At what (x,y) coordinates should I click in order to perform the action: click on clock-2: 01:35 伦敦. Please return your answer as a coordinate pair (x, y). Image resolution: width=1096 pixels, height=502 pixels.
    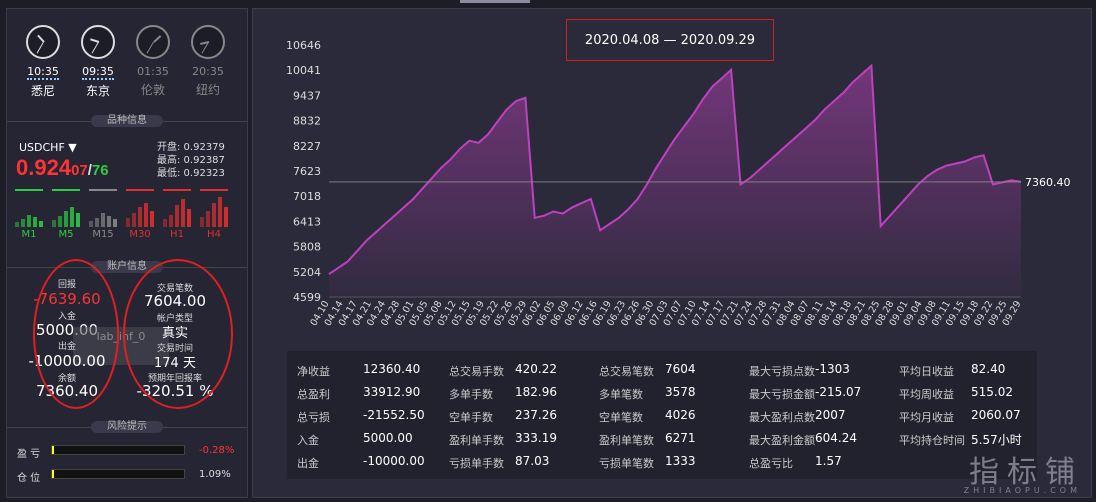
    Looking at the image, I should click on (153, 61).